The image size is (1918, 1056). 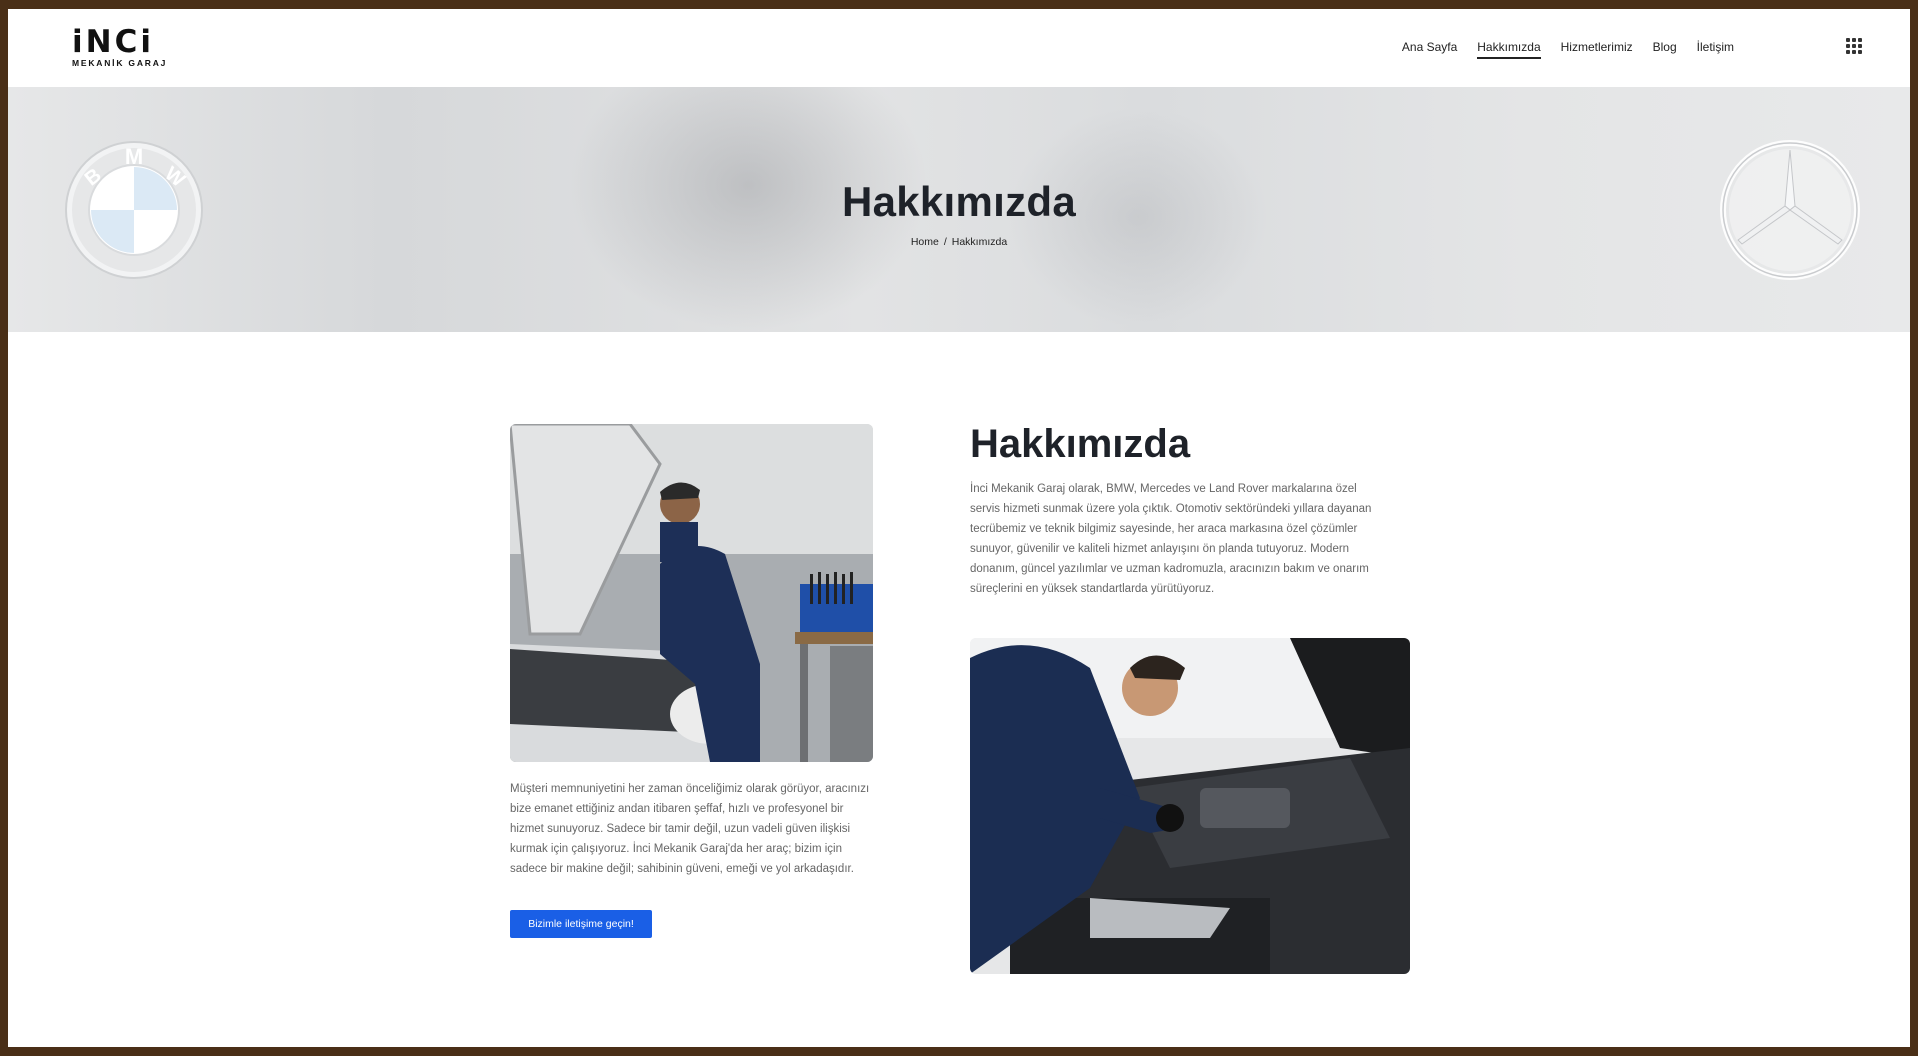 I want to click on mechanic-engine-photo, so click(x=1190, y=806).